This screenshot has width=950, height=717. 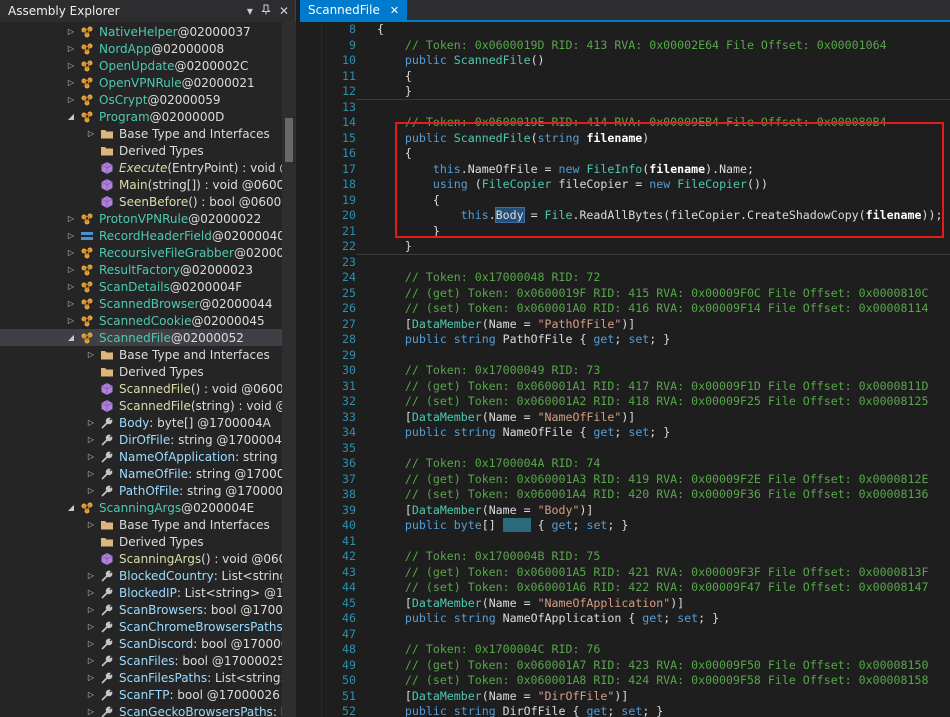 I want to click on code-line: 8{, so click(x=625, y=29).